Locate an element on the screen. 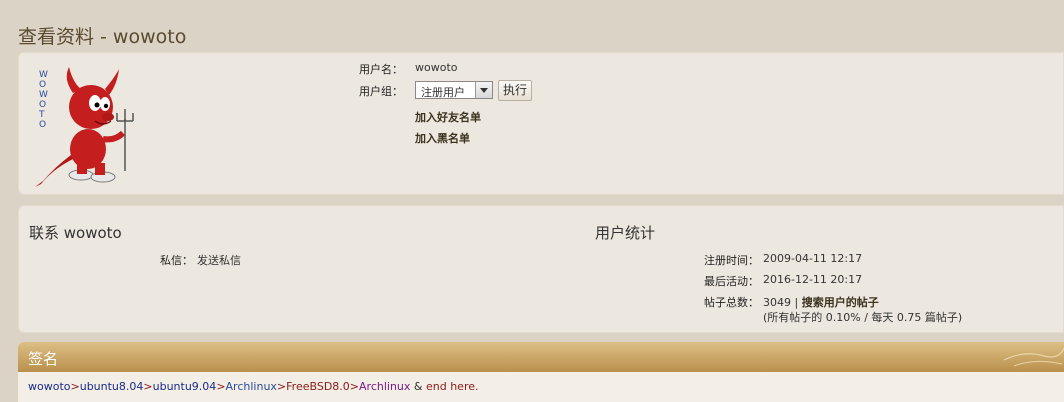 The width and height of the screenshot is (1064, 402). signature-heading: 签名 is located at coordinates (43, 359).